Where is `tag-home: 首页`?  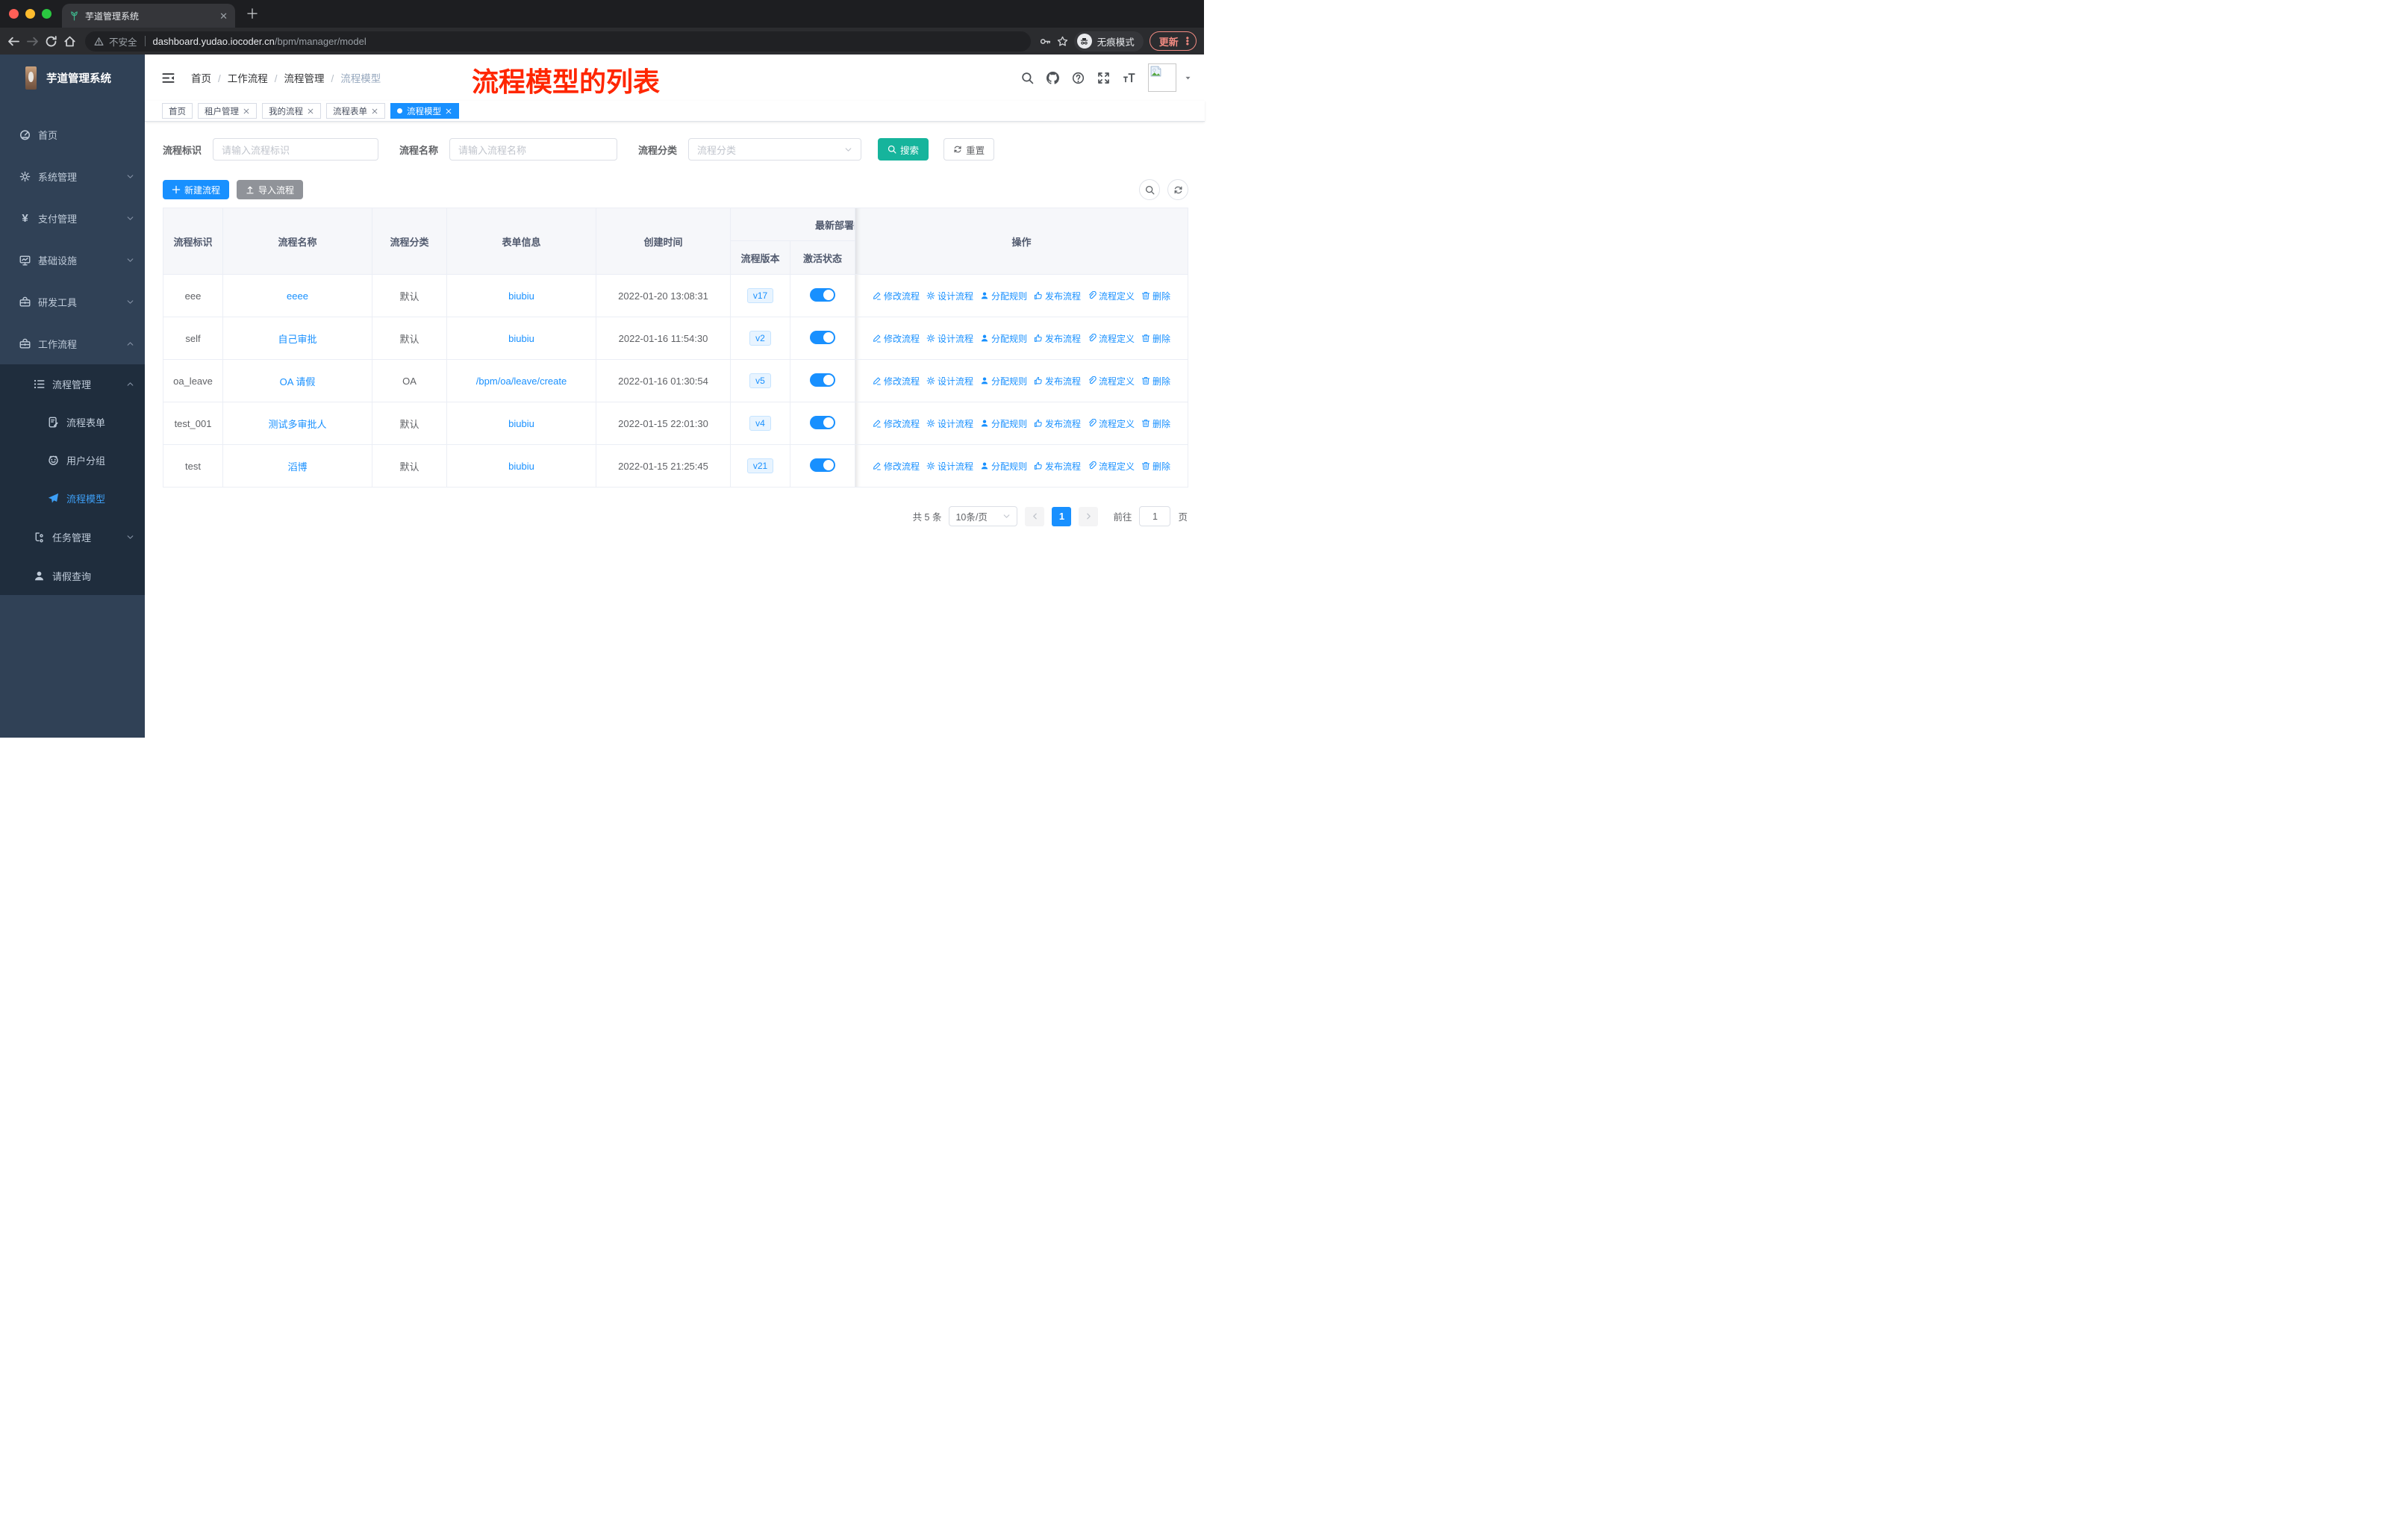
tag-home: 首页 is located at coordinates (177, 111).